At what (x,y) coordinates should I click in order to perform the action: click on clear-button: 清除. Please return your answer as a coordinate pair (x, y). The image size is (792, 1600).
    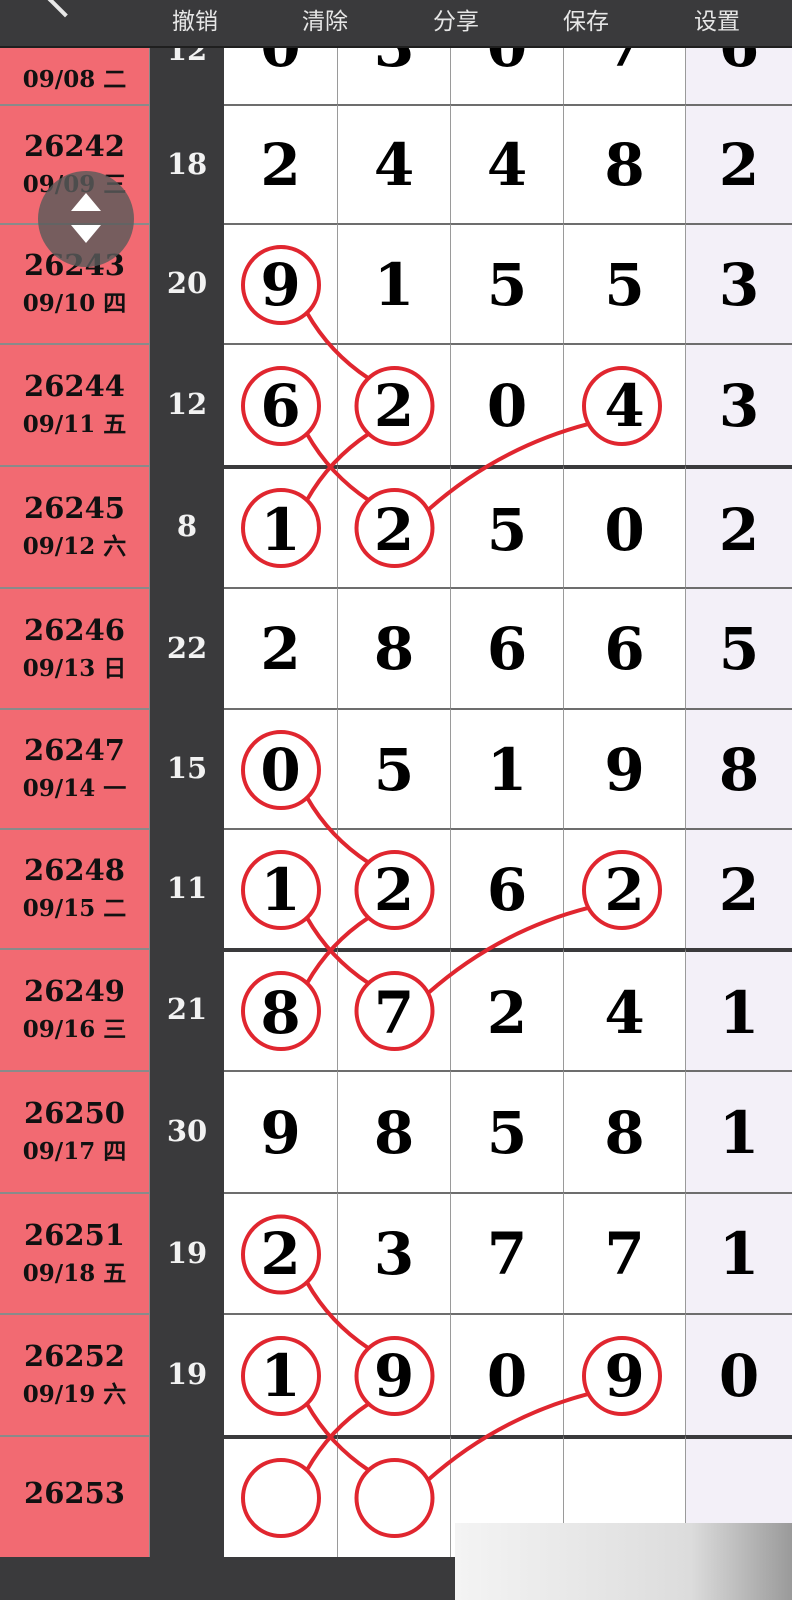
    Looking at the image, I should click on (325, 19).